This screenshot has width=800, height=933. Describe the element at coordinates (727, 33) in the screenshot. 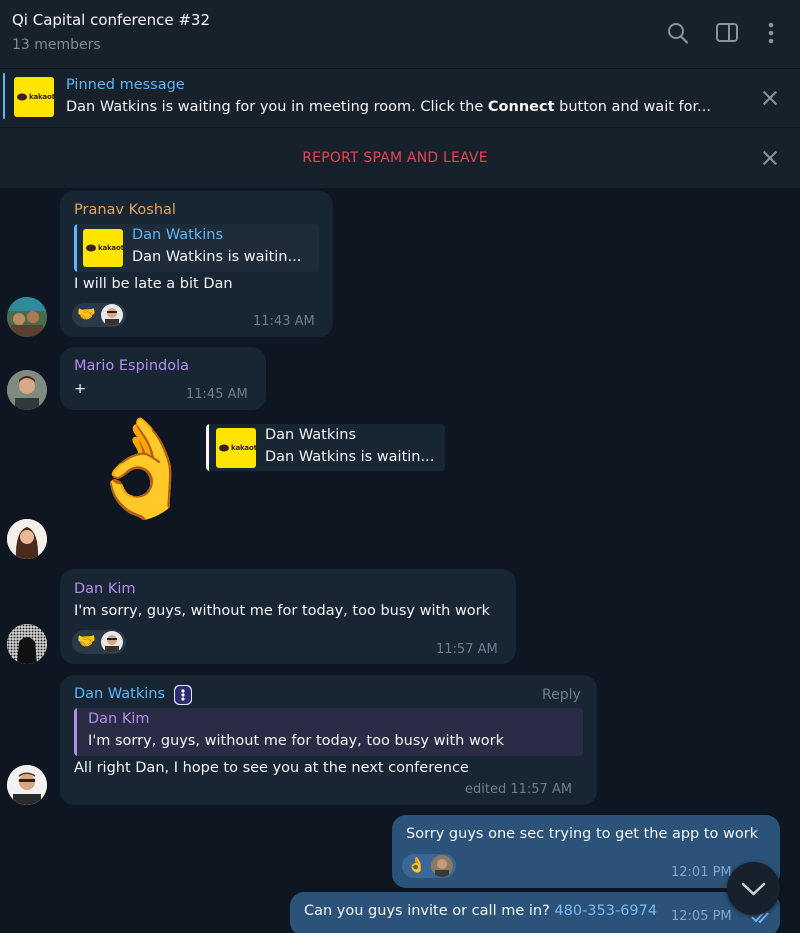

I see `sidebar-toggle-icon` at that location.